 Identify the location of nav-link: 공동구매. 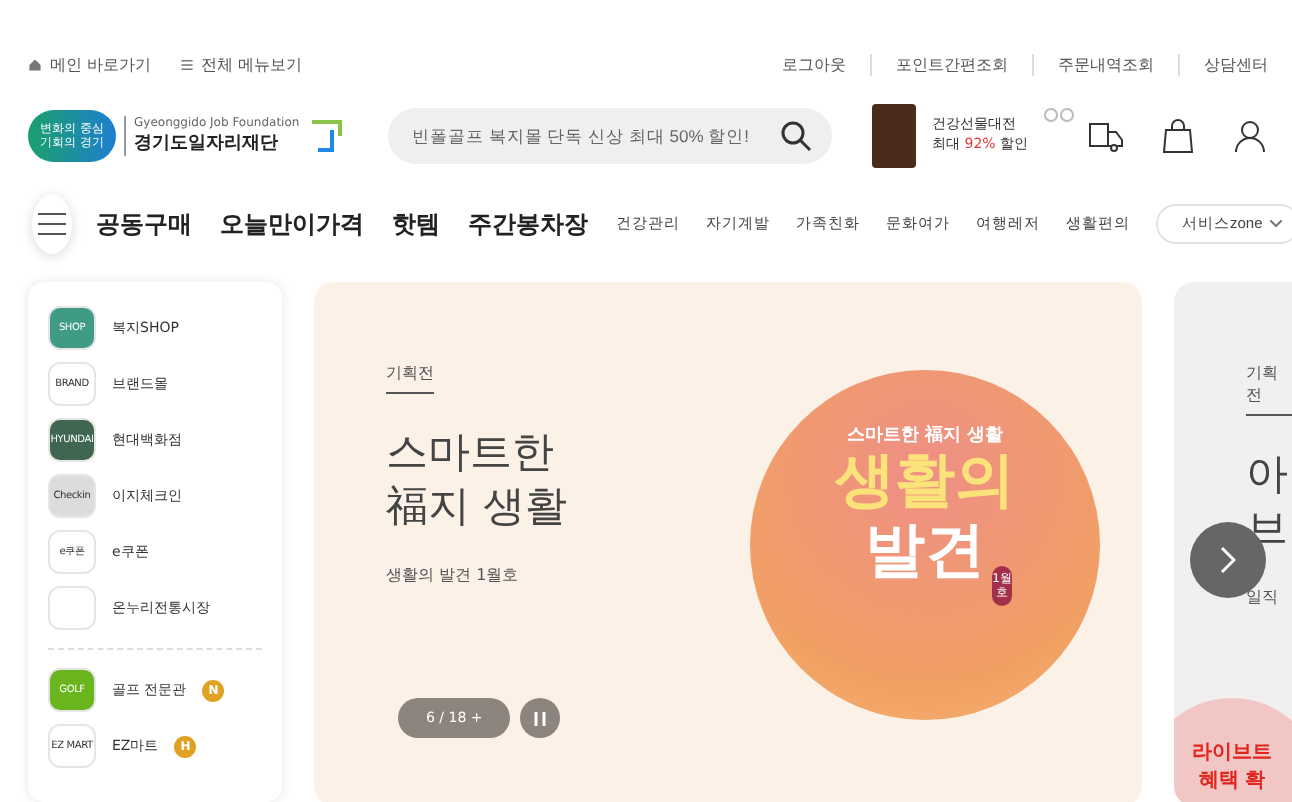
(144, 224).